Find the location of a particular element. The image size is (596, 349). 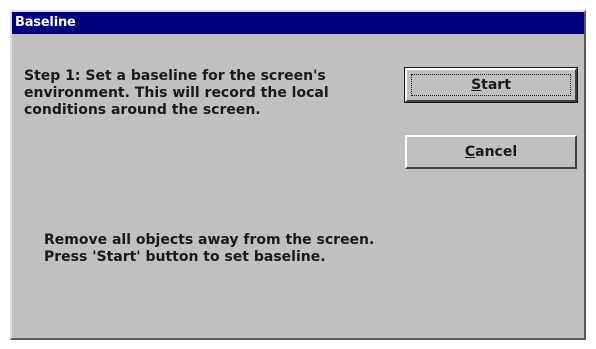

start-button-label: Start is located at coordinates (491, 85).